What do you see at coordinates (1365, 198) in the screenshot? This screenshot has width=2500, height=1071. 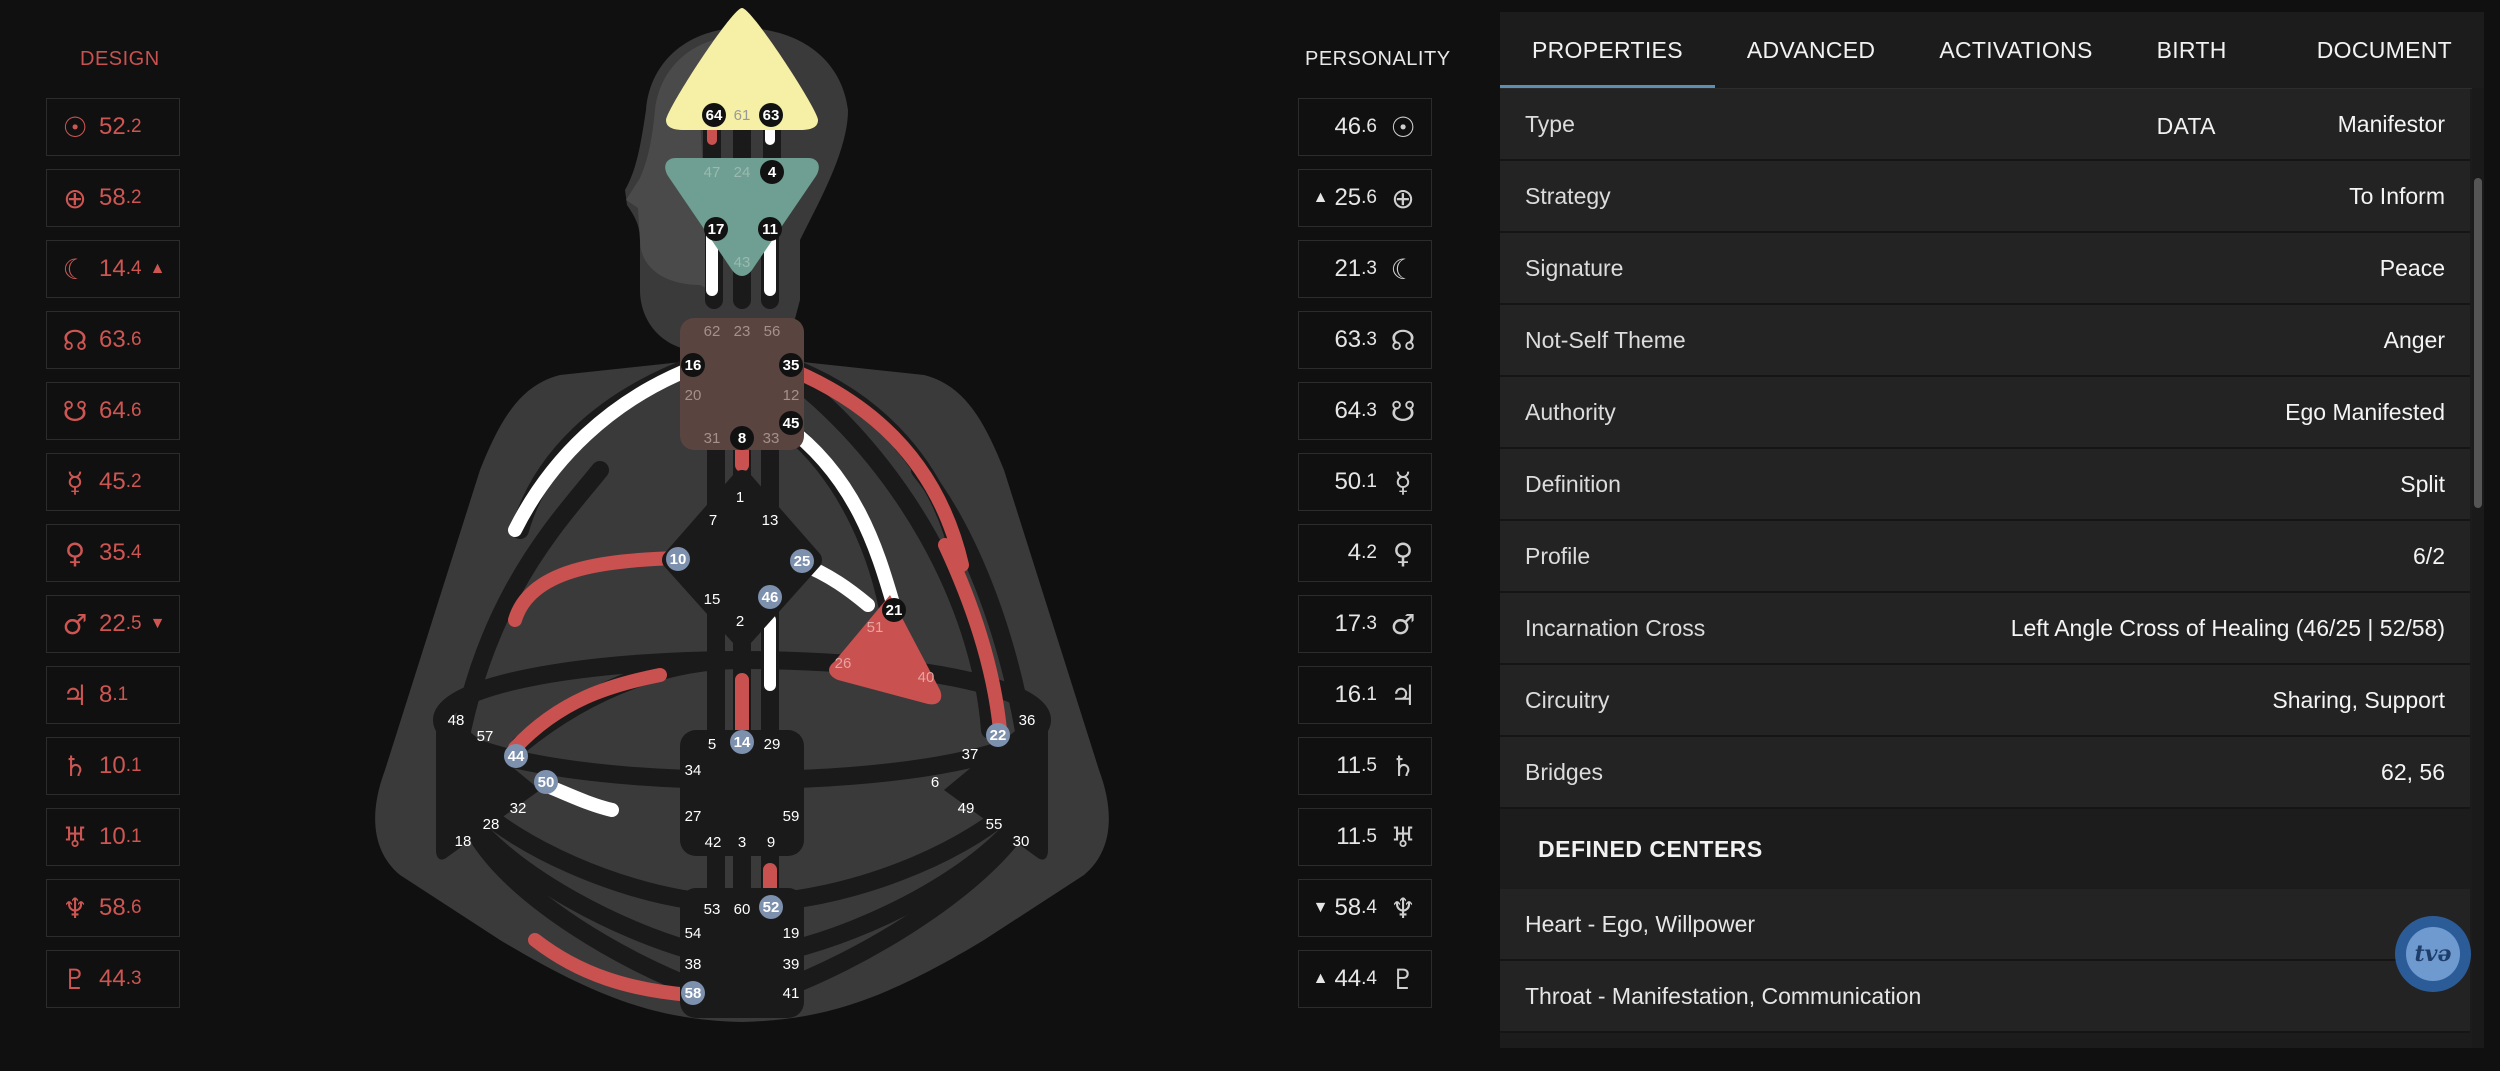 I see `personality-activation-earth: ▲ 25.6 ⊕` at bounding box center [1365, 198].